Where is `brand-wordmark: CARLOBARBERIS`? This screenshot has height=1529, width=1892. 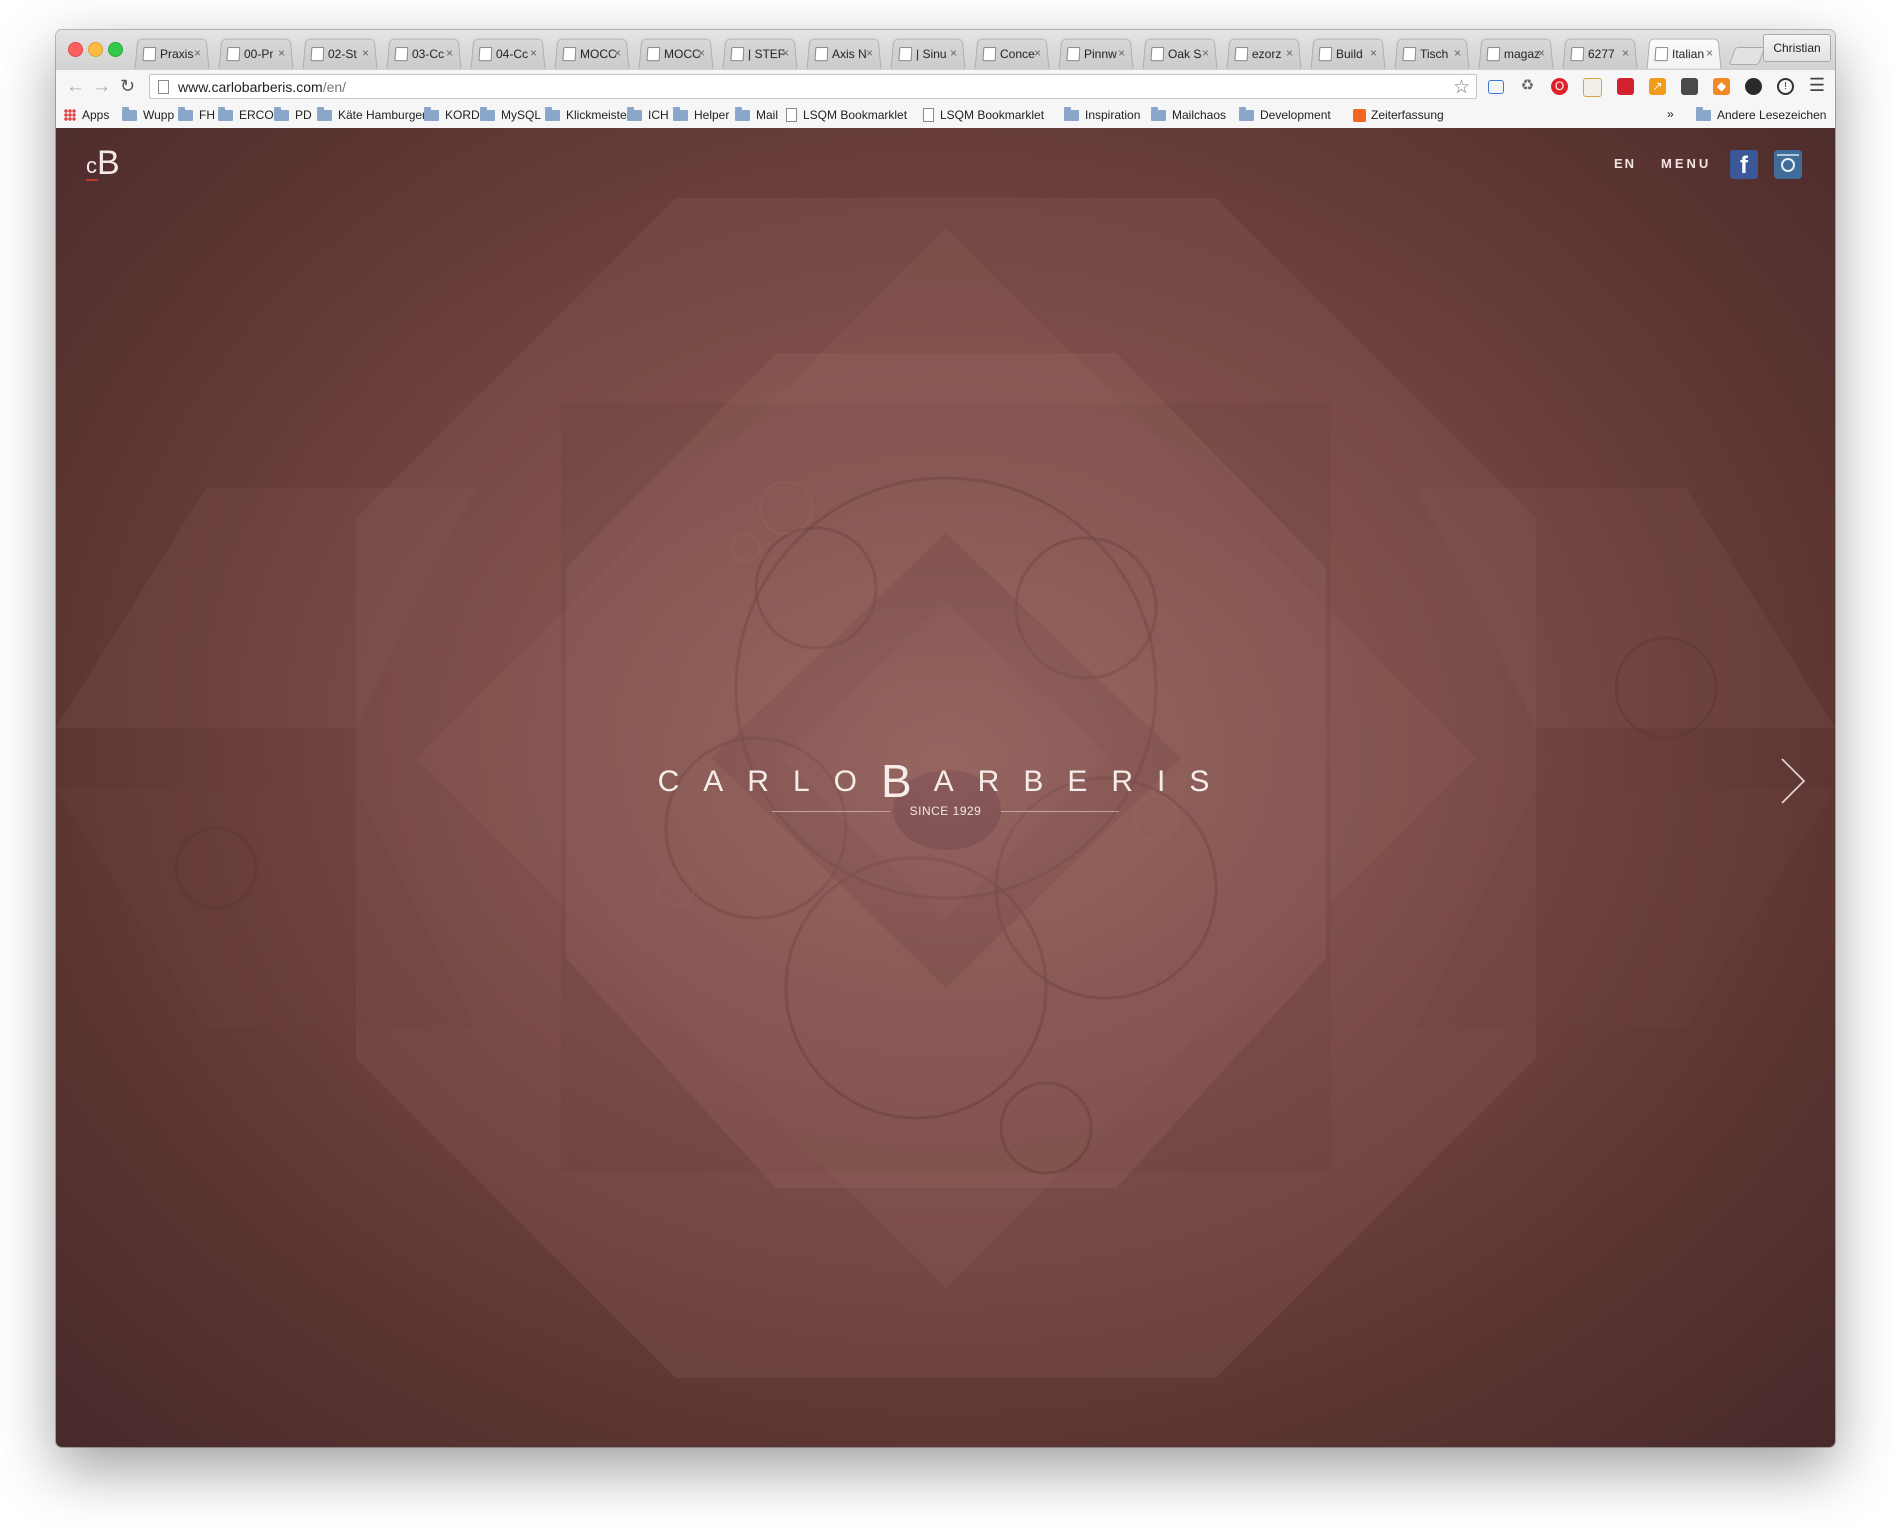 brand-wordmark: CARLOBARBERIS is located at coordinates (945, 777).